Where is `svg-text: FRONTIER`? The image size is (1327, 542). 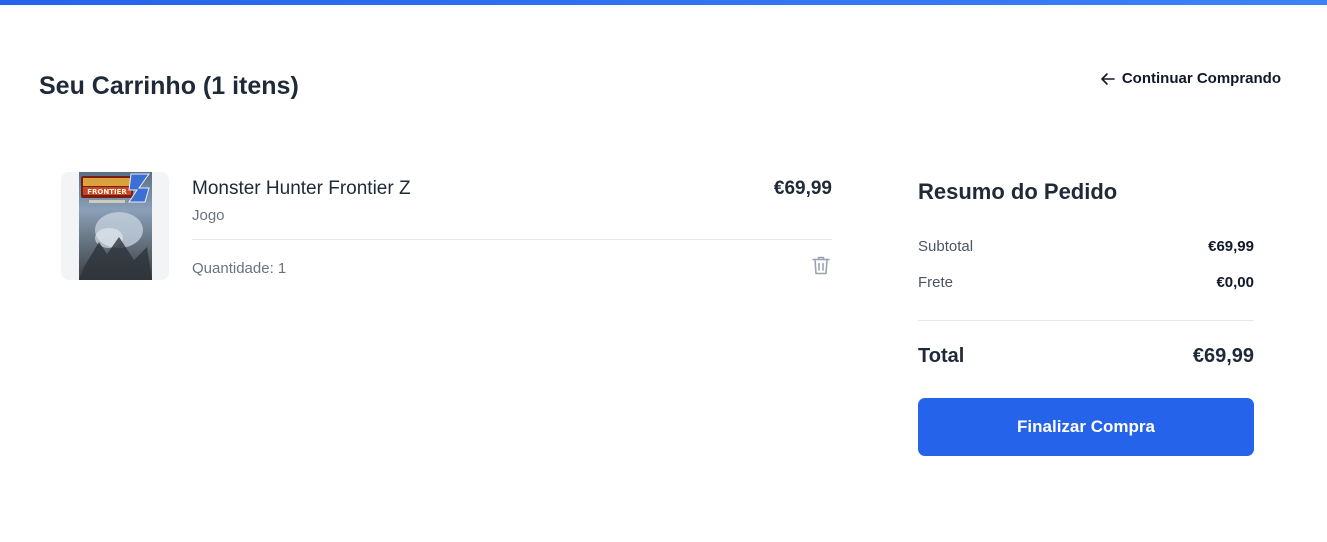
svg-text: FRONTIER is located at coordinates (107, 192).